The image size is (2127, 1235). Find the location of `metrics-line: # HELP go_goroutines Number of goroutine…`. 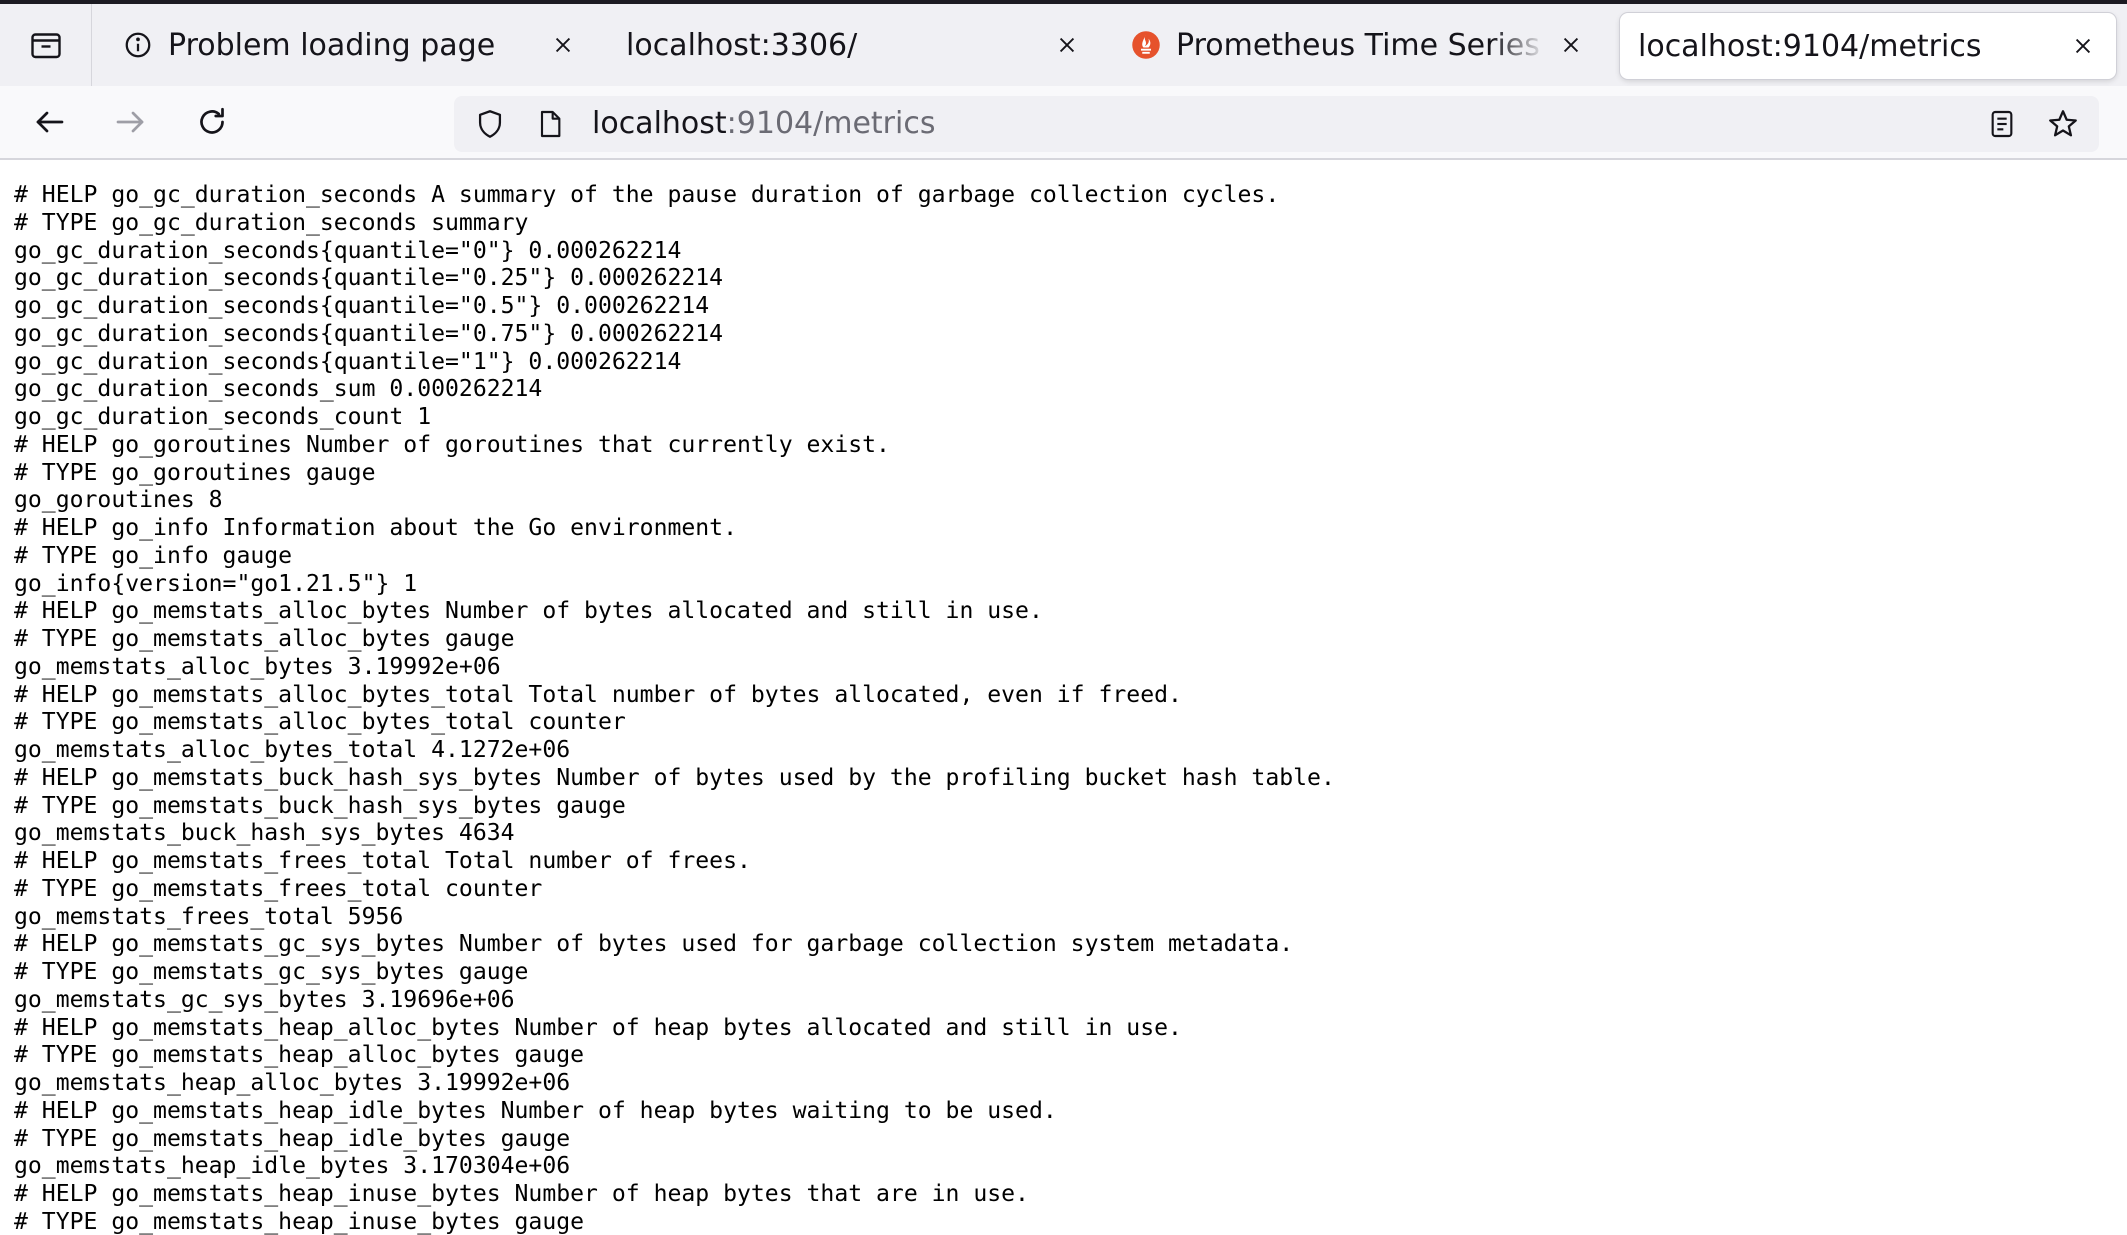

metrics-line: # HELP go_goroutines Number of goroutine… is located at coordinates (452, 444).